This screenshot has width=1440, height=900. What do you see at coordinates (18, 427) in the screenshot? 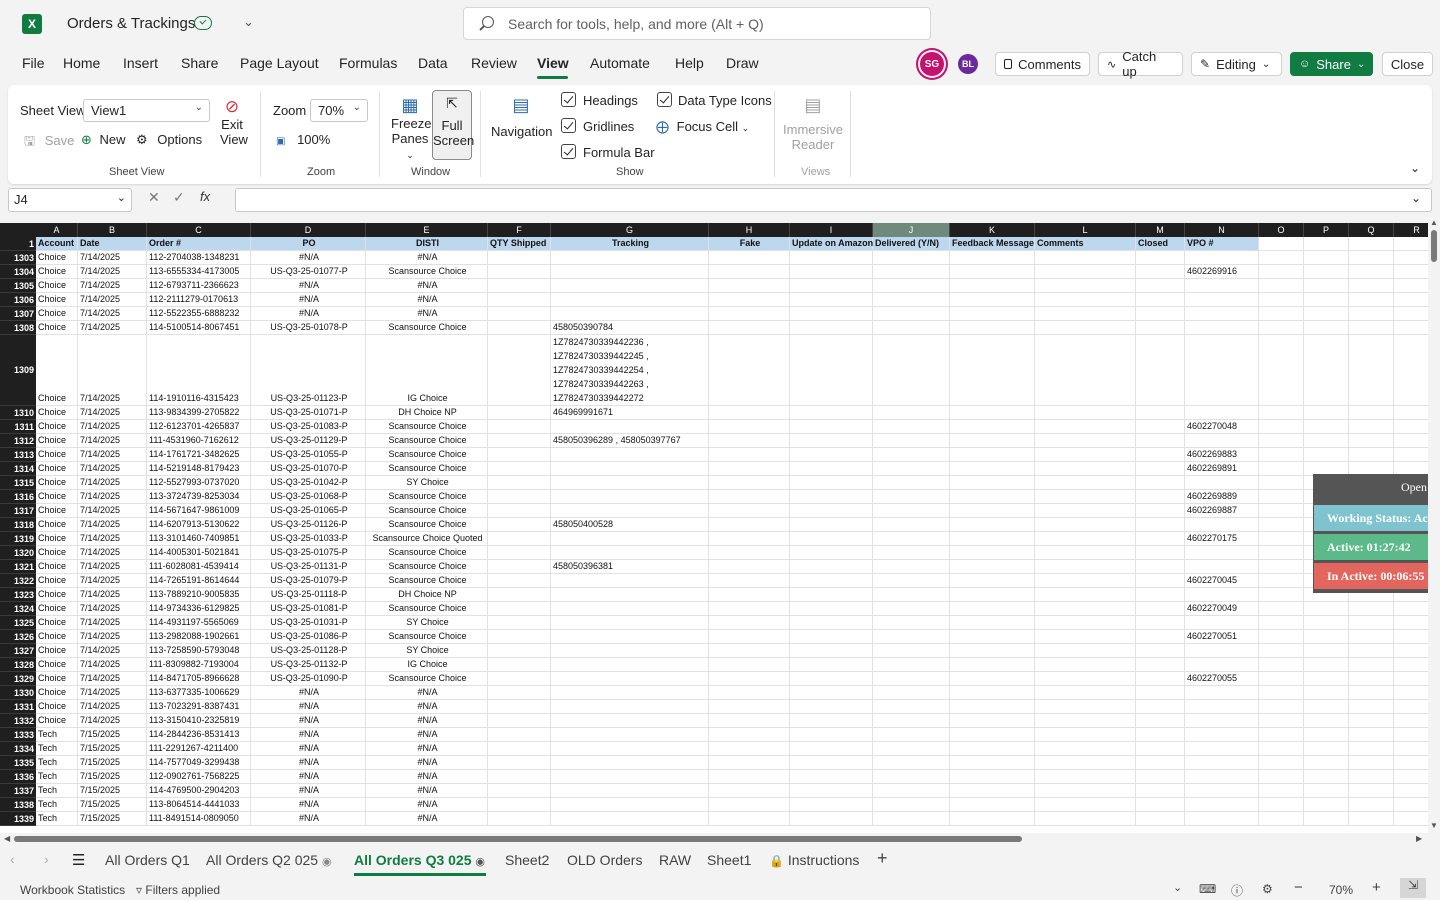
I see `row-header: 1311` at bounding box center [18, 427].